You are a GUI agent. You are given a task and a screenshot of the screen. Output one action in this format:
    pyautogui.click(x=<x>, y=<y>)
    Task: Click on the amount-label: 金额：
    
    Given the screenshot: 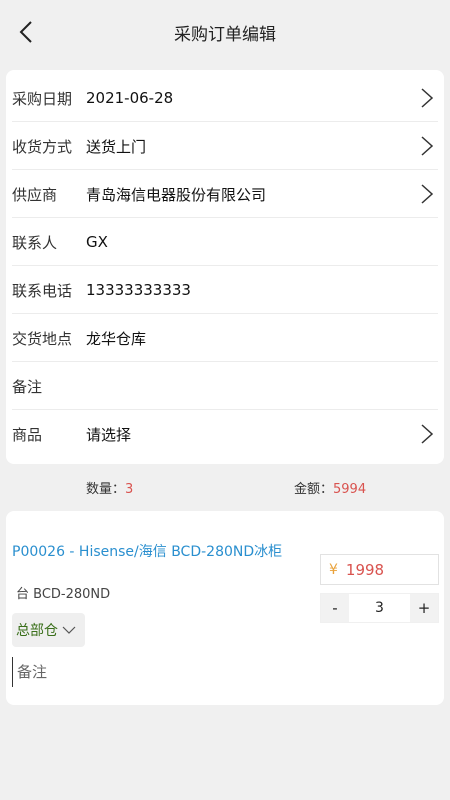 What is the action you would take?
    pyautogui.click(x=314, y=489)
    